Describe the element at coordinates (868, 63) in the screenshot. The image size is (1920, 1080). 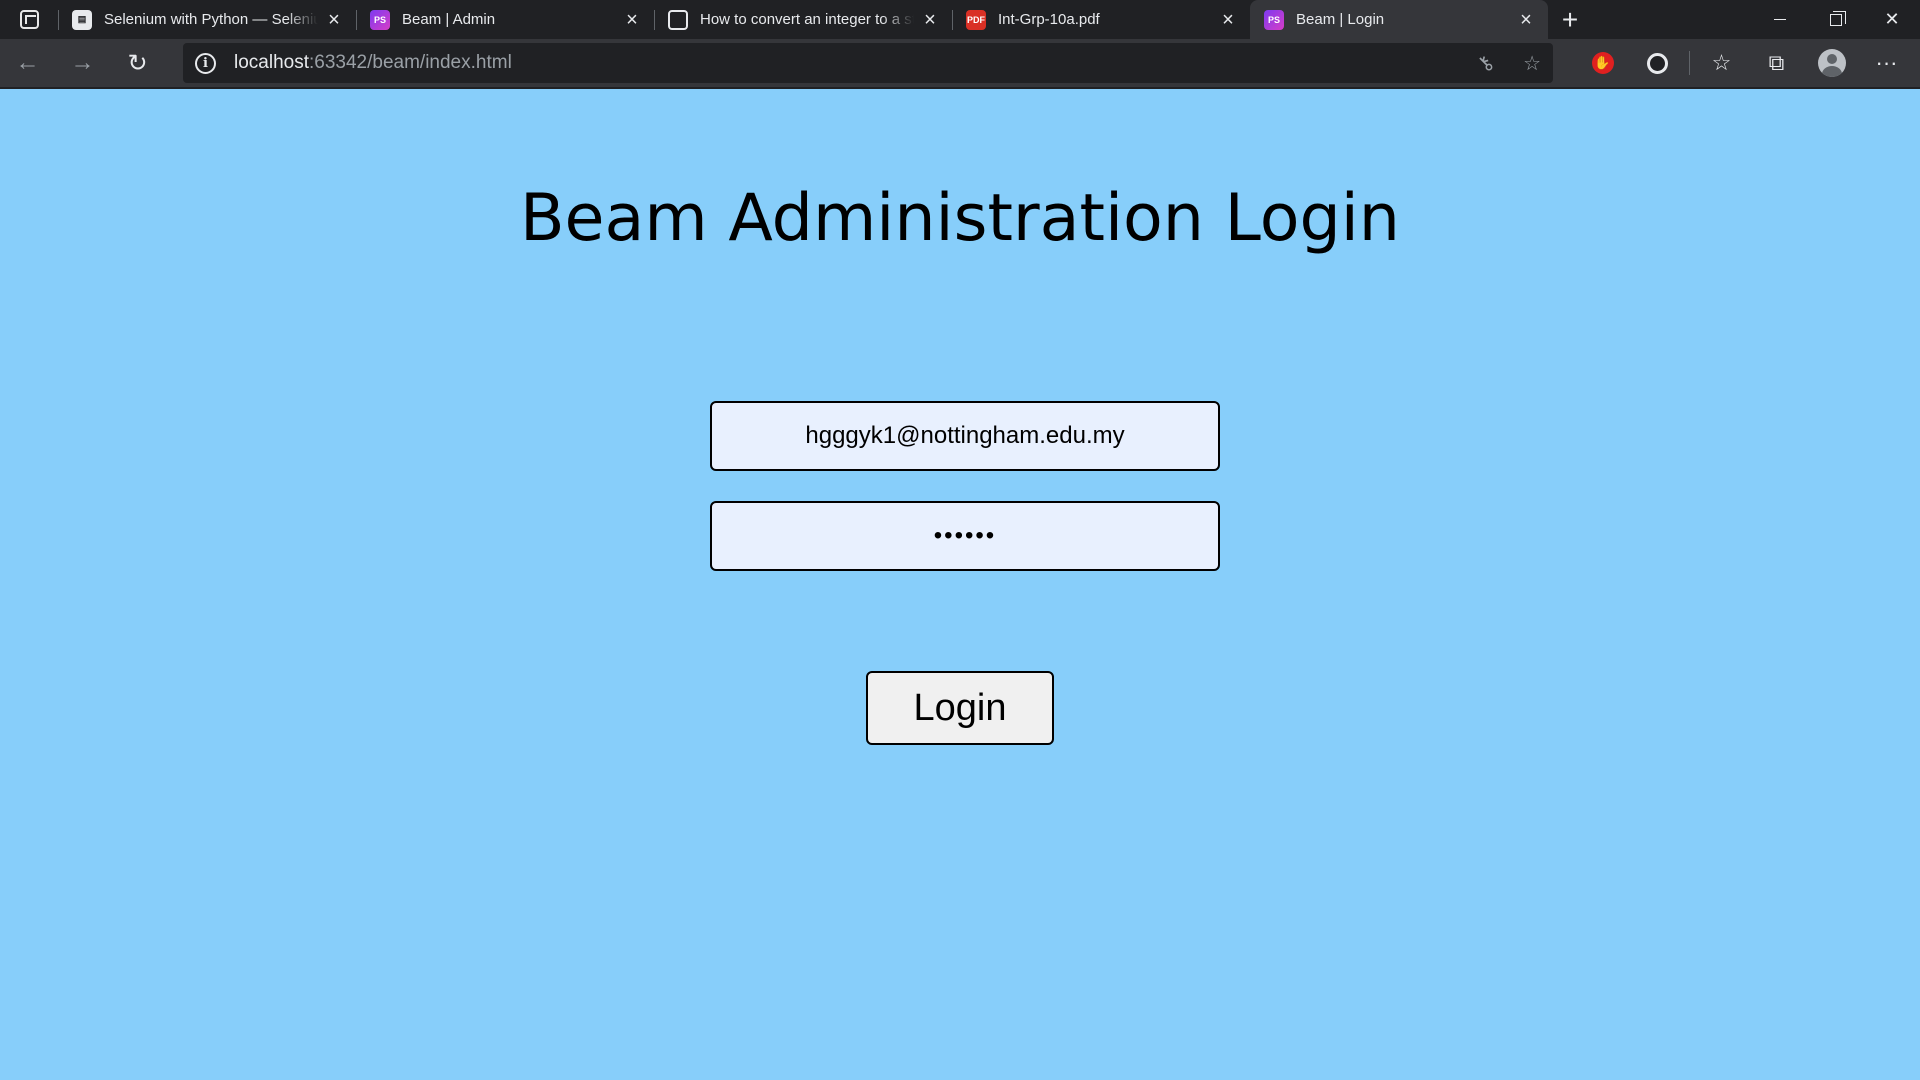
I see `address-bar: i localhost:63342/beam/index.html ⚷ ☆` at that location.